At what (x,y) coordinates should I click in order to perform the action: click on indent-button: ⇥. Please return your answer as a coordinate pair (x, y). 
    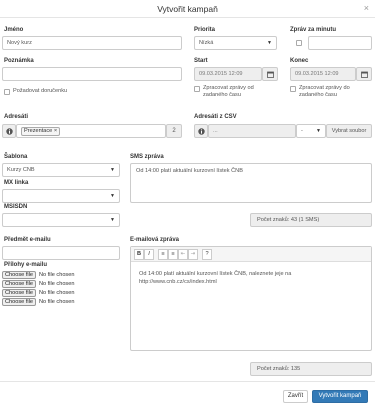
    Looking at the image, I should click on (193, 254).